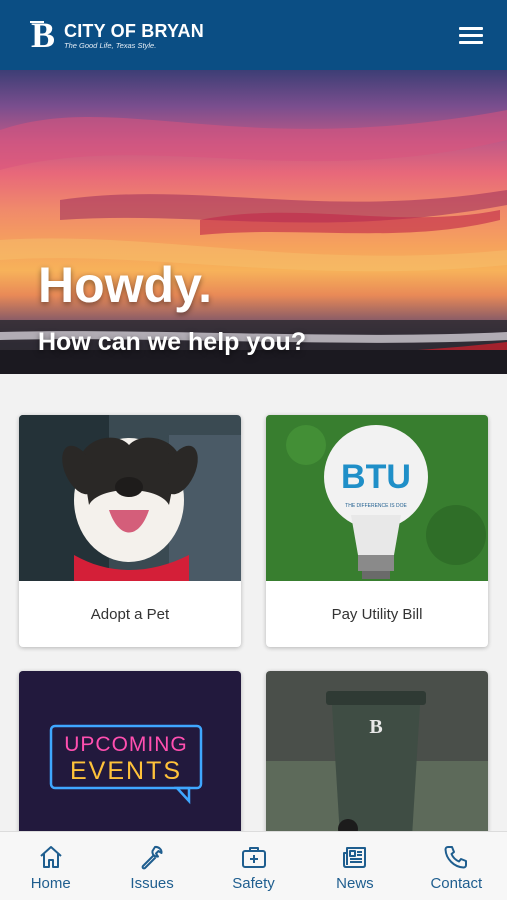 The height and width of the screenshot is (900, 507). I want to click on svg-text: UPCOMING, so click(126, 744).